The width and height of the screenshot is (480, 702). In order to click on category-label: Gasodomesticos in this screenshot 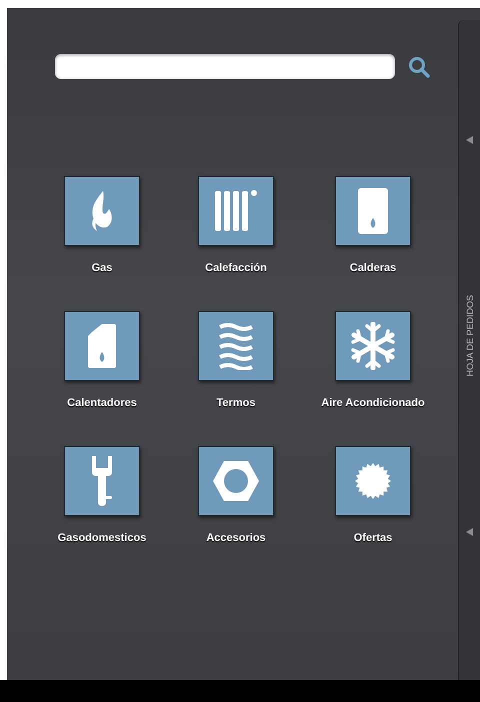, I will do `click(102, 538)`.